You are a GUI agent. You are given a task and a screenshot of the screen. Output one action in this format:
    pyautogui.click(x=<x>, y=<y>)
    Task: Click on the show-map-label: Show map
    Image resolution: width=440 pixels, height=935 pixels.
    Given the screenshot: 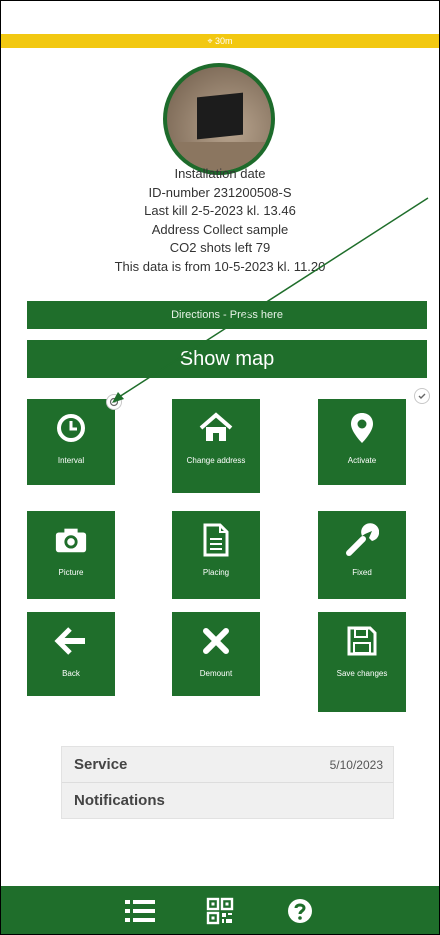 What is the action you would take?
    pyautogui.click(x=227, y=358)
    